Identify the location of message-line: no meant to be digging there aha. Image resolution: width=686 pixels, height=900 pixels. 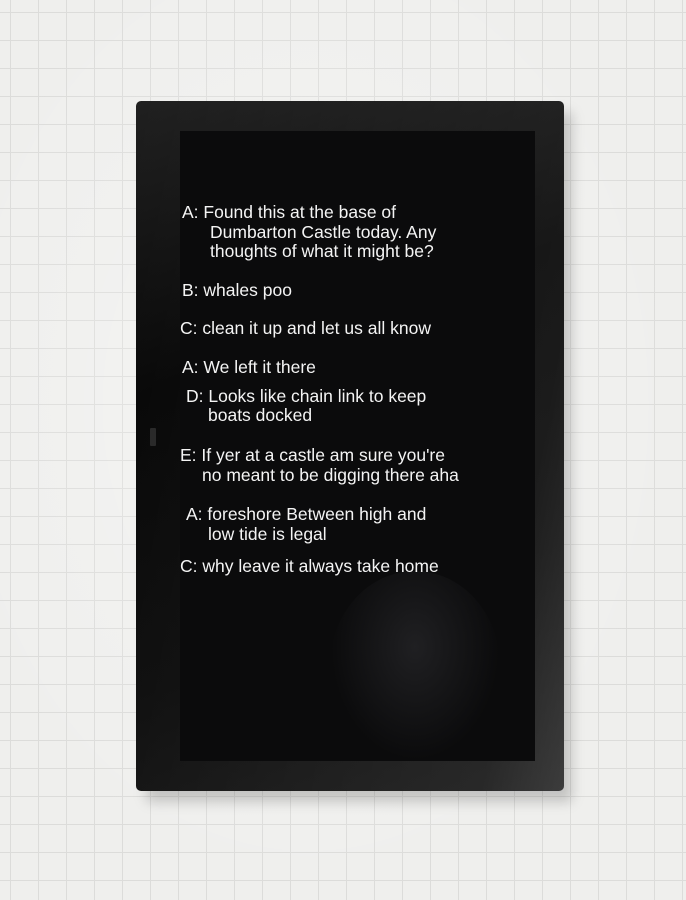
(330, 475).